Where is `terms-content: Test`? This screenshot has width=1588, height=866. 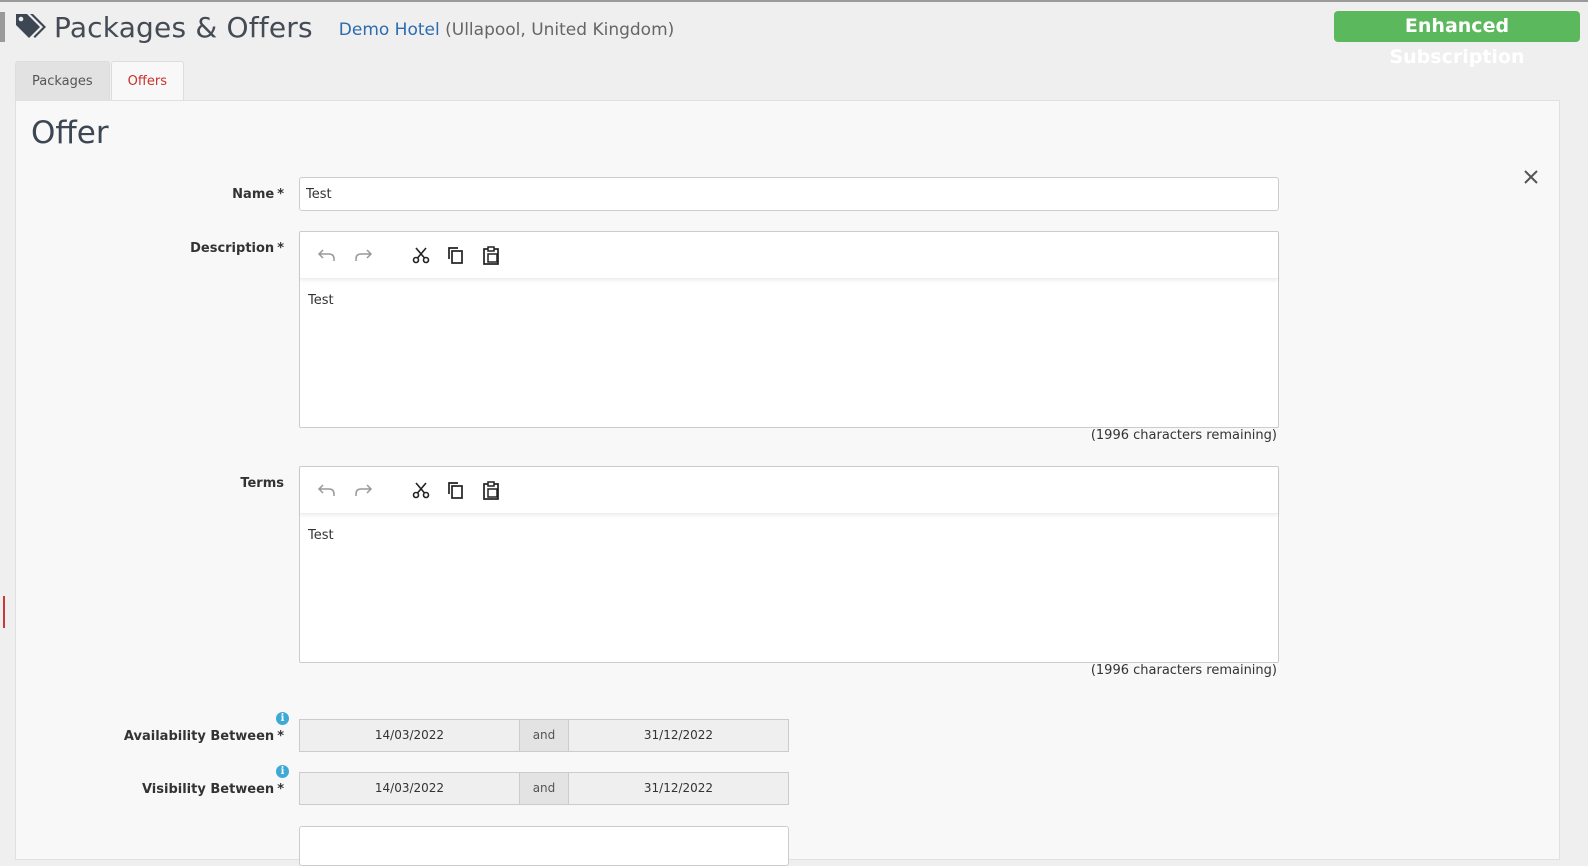
terms-content: Test is located at coordinates (789, 535).